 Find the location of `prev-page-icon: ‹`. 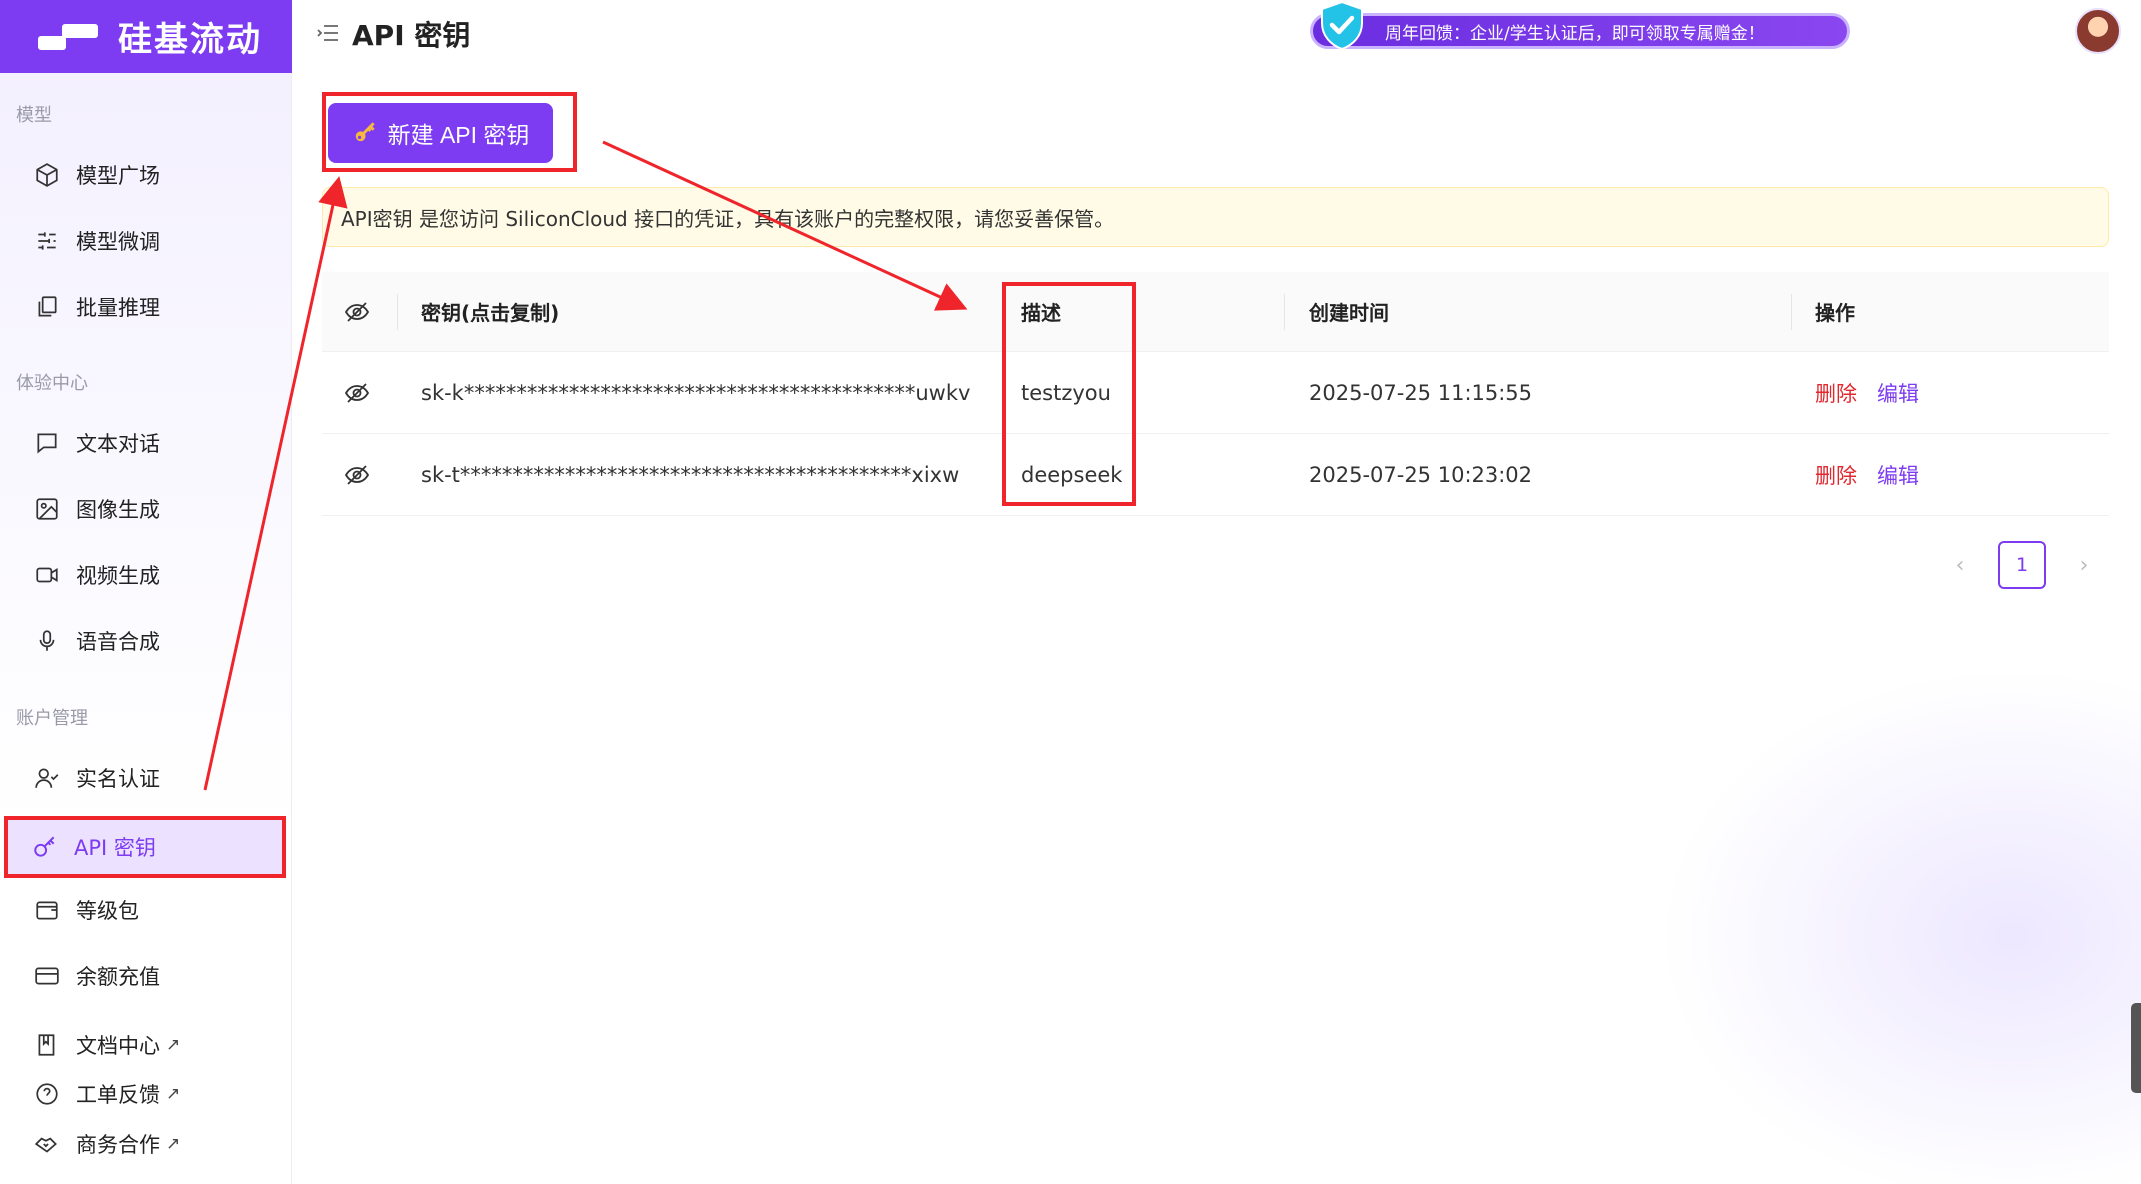

prev-page-icon: ‹ is located at coordinates (1960, 565).